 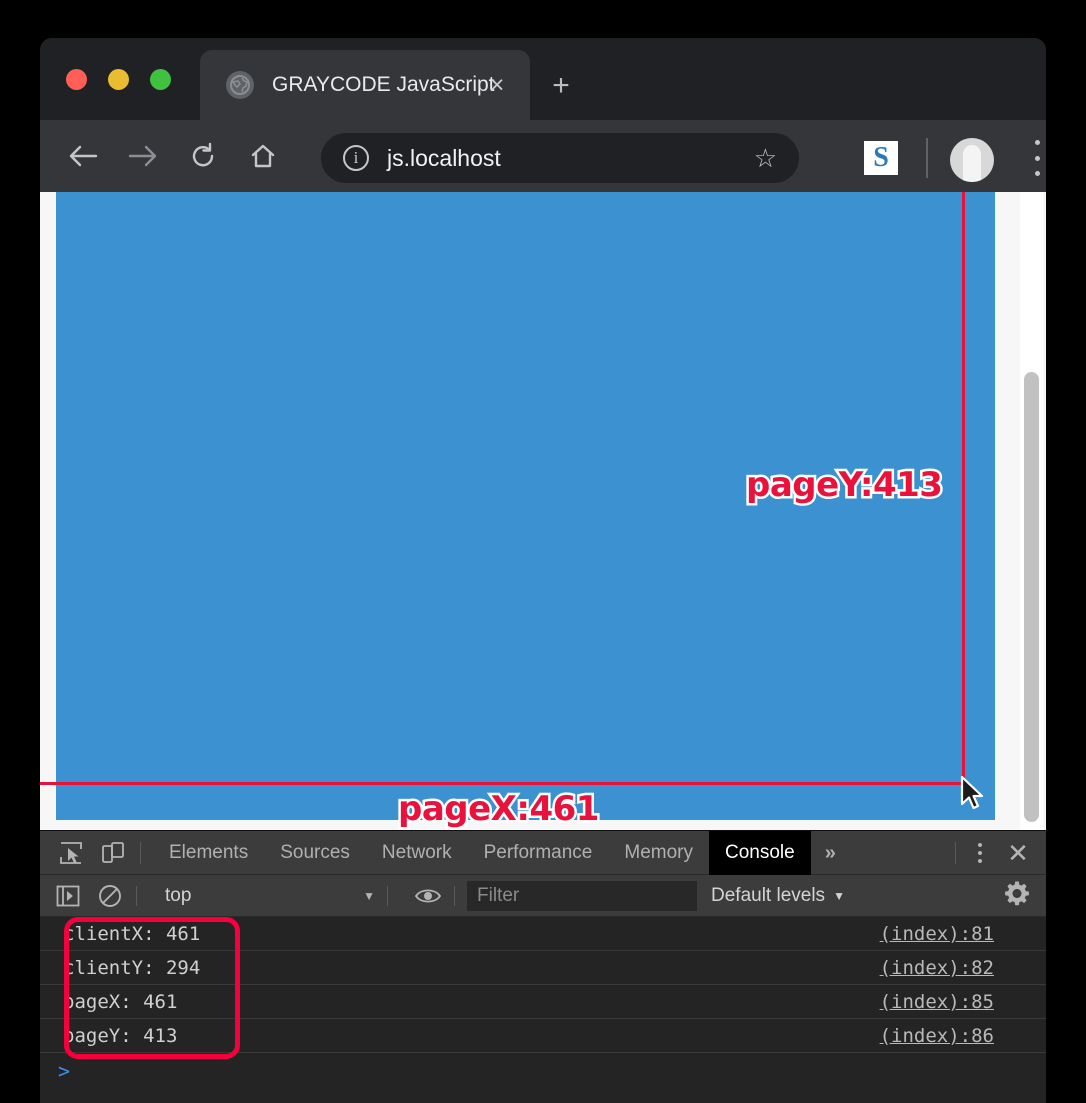 What do you see at coordinates (444, 157) in the screenshot?
I see `address-bar-url: js.localhost` at bounding box center [444, 157].